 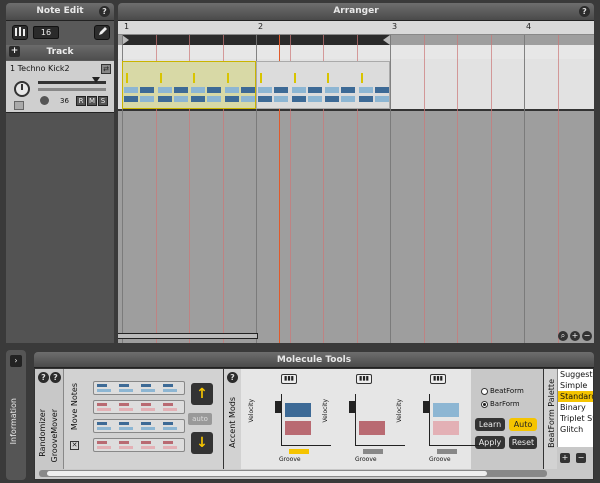 What do you see at coordinates (502, 391) in the screenshot?
I see `beatform-radio: BeatForm` at bounding box center [502, 391].